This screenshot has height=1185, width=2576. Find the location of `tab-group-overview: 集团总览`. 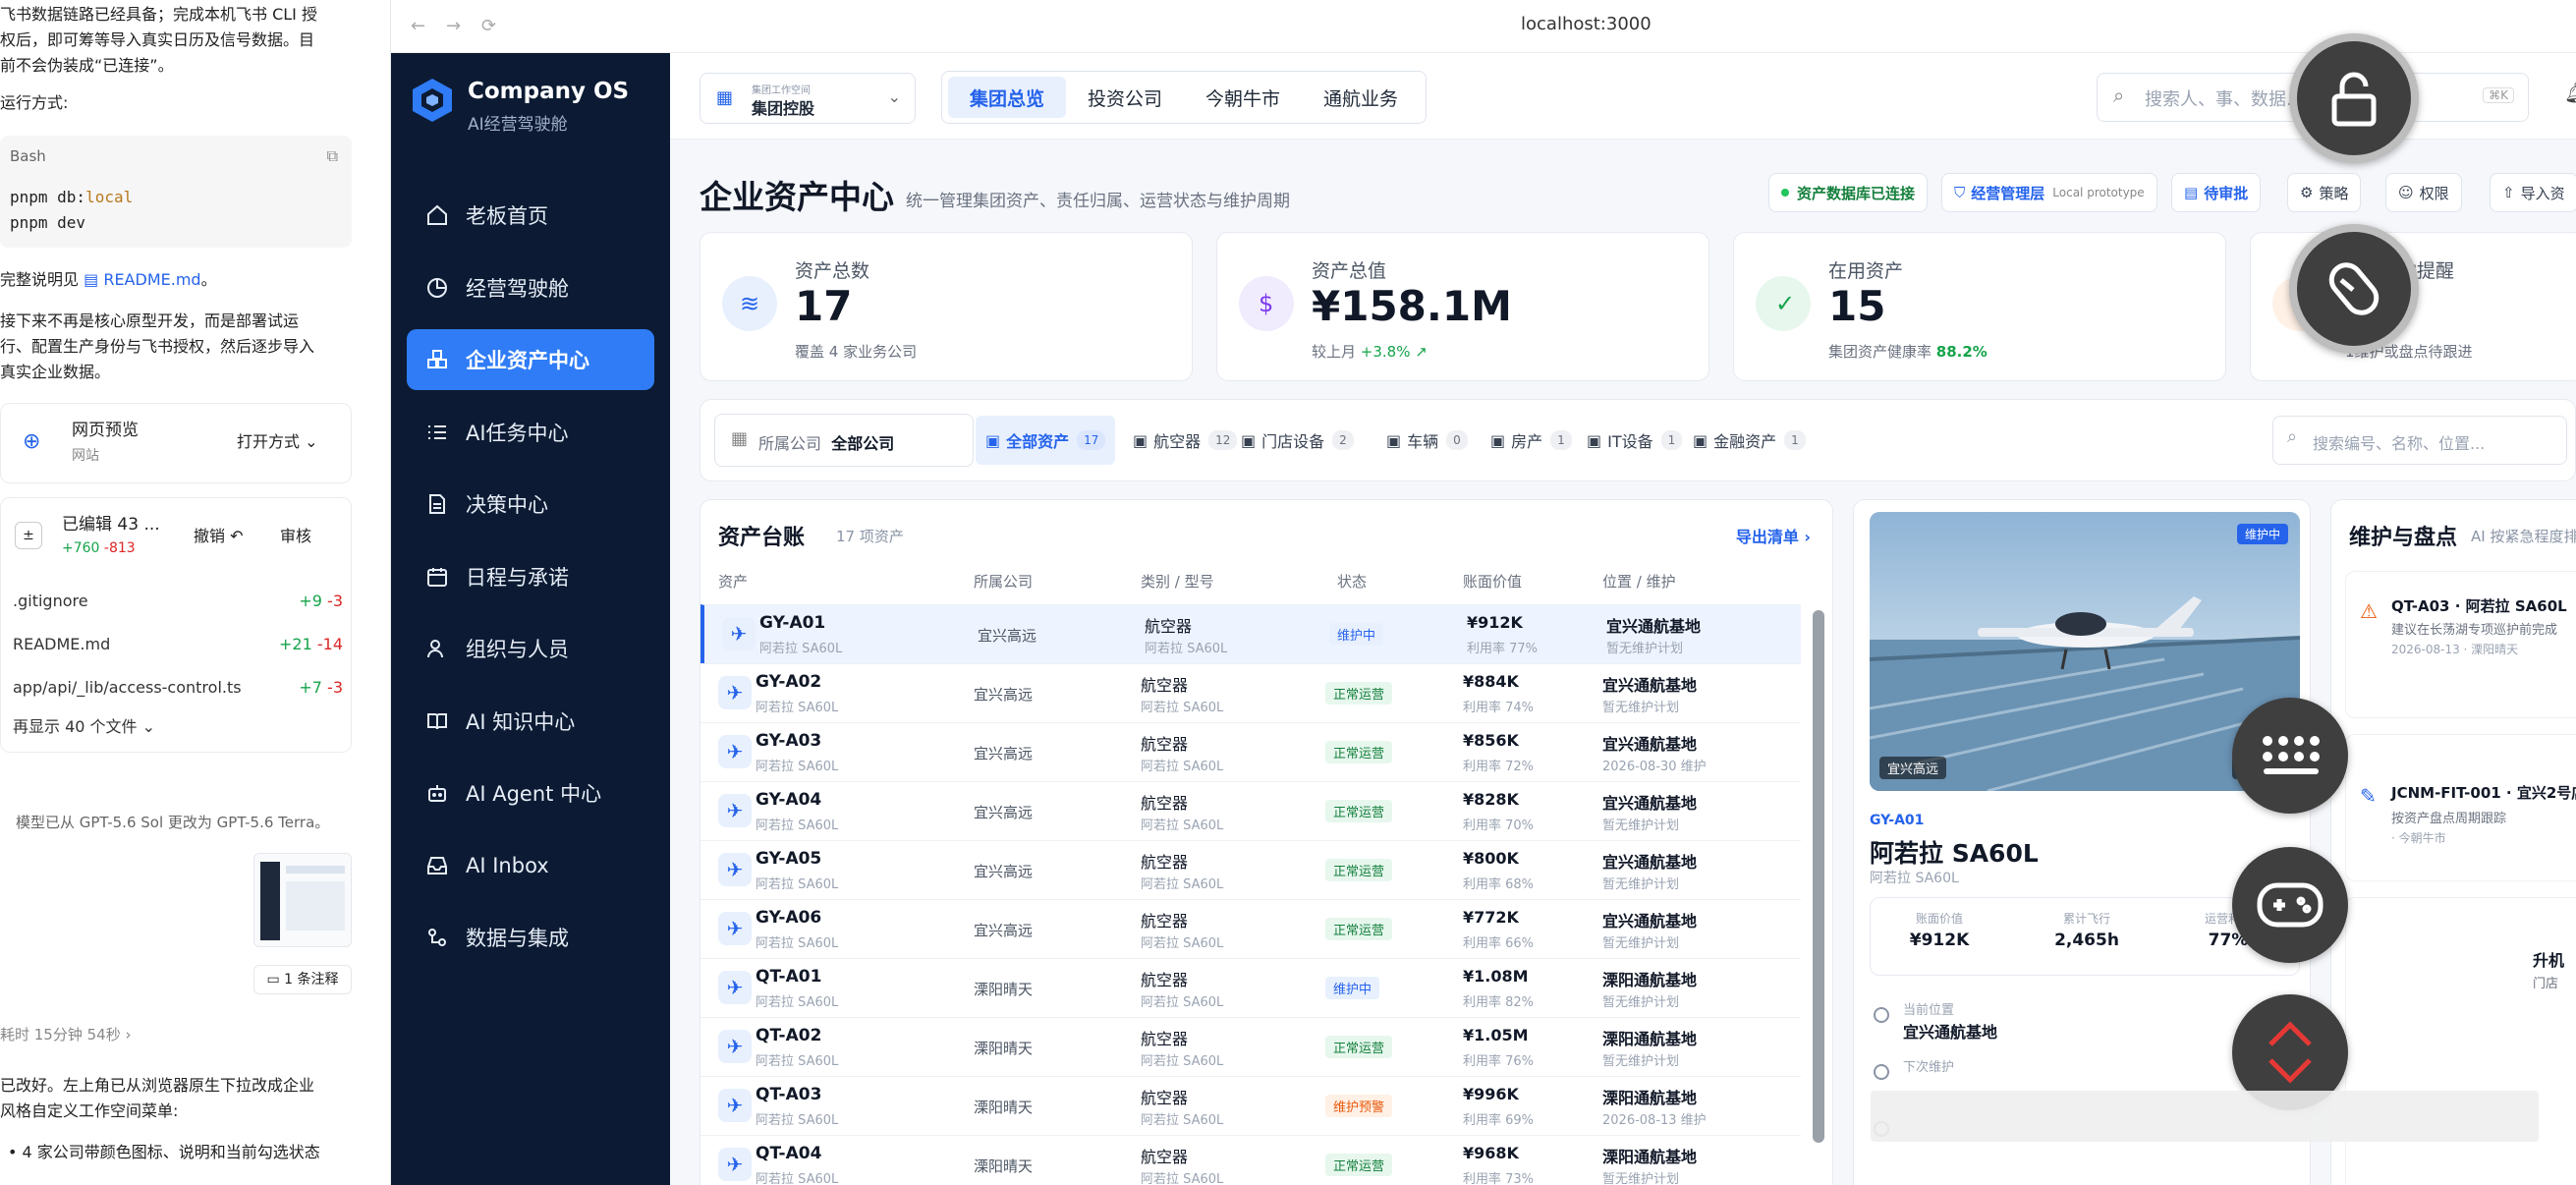

tab-group-overview: 集团总览 is located at coordinates (1007, 98).